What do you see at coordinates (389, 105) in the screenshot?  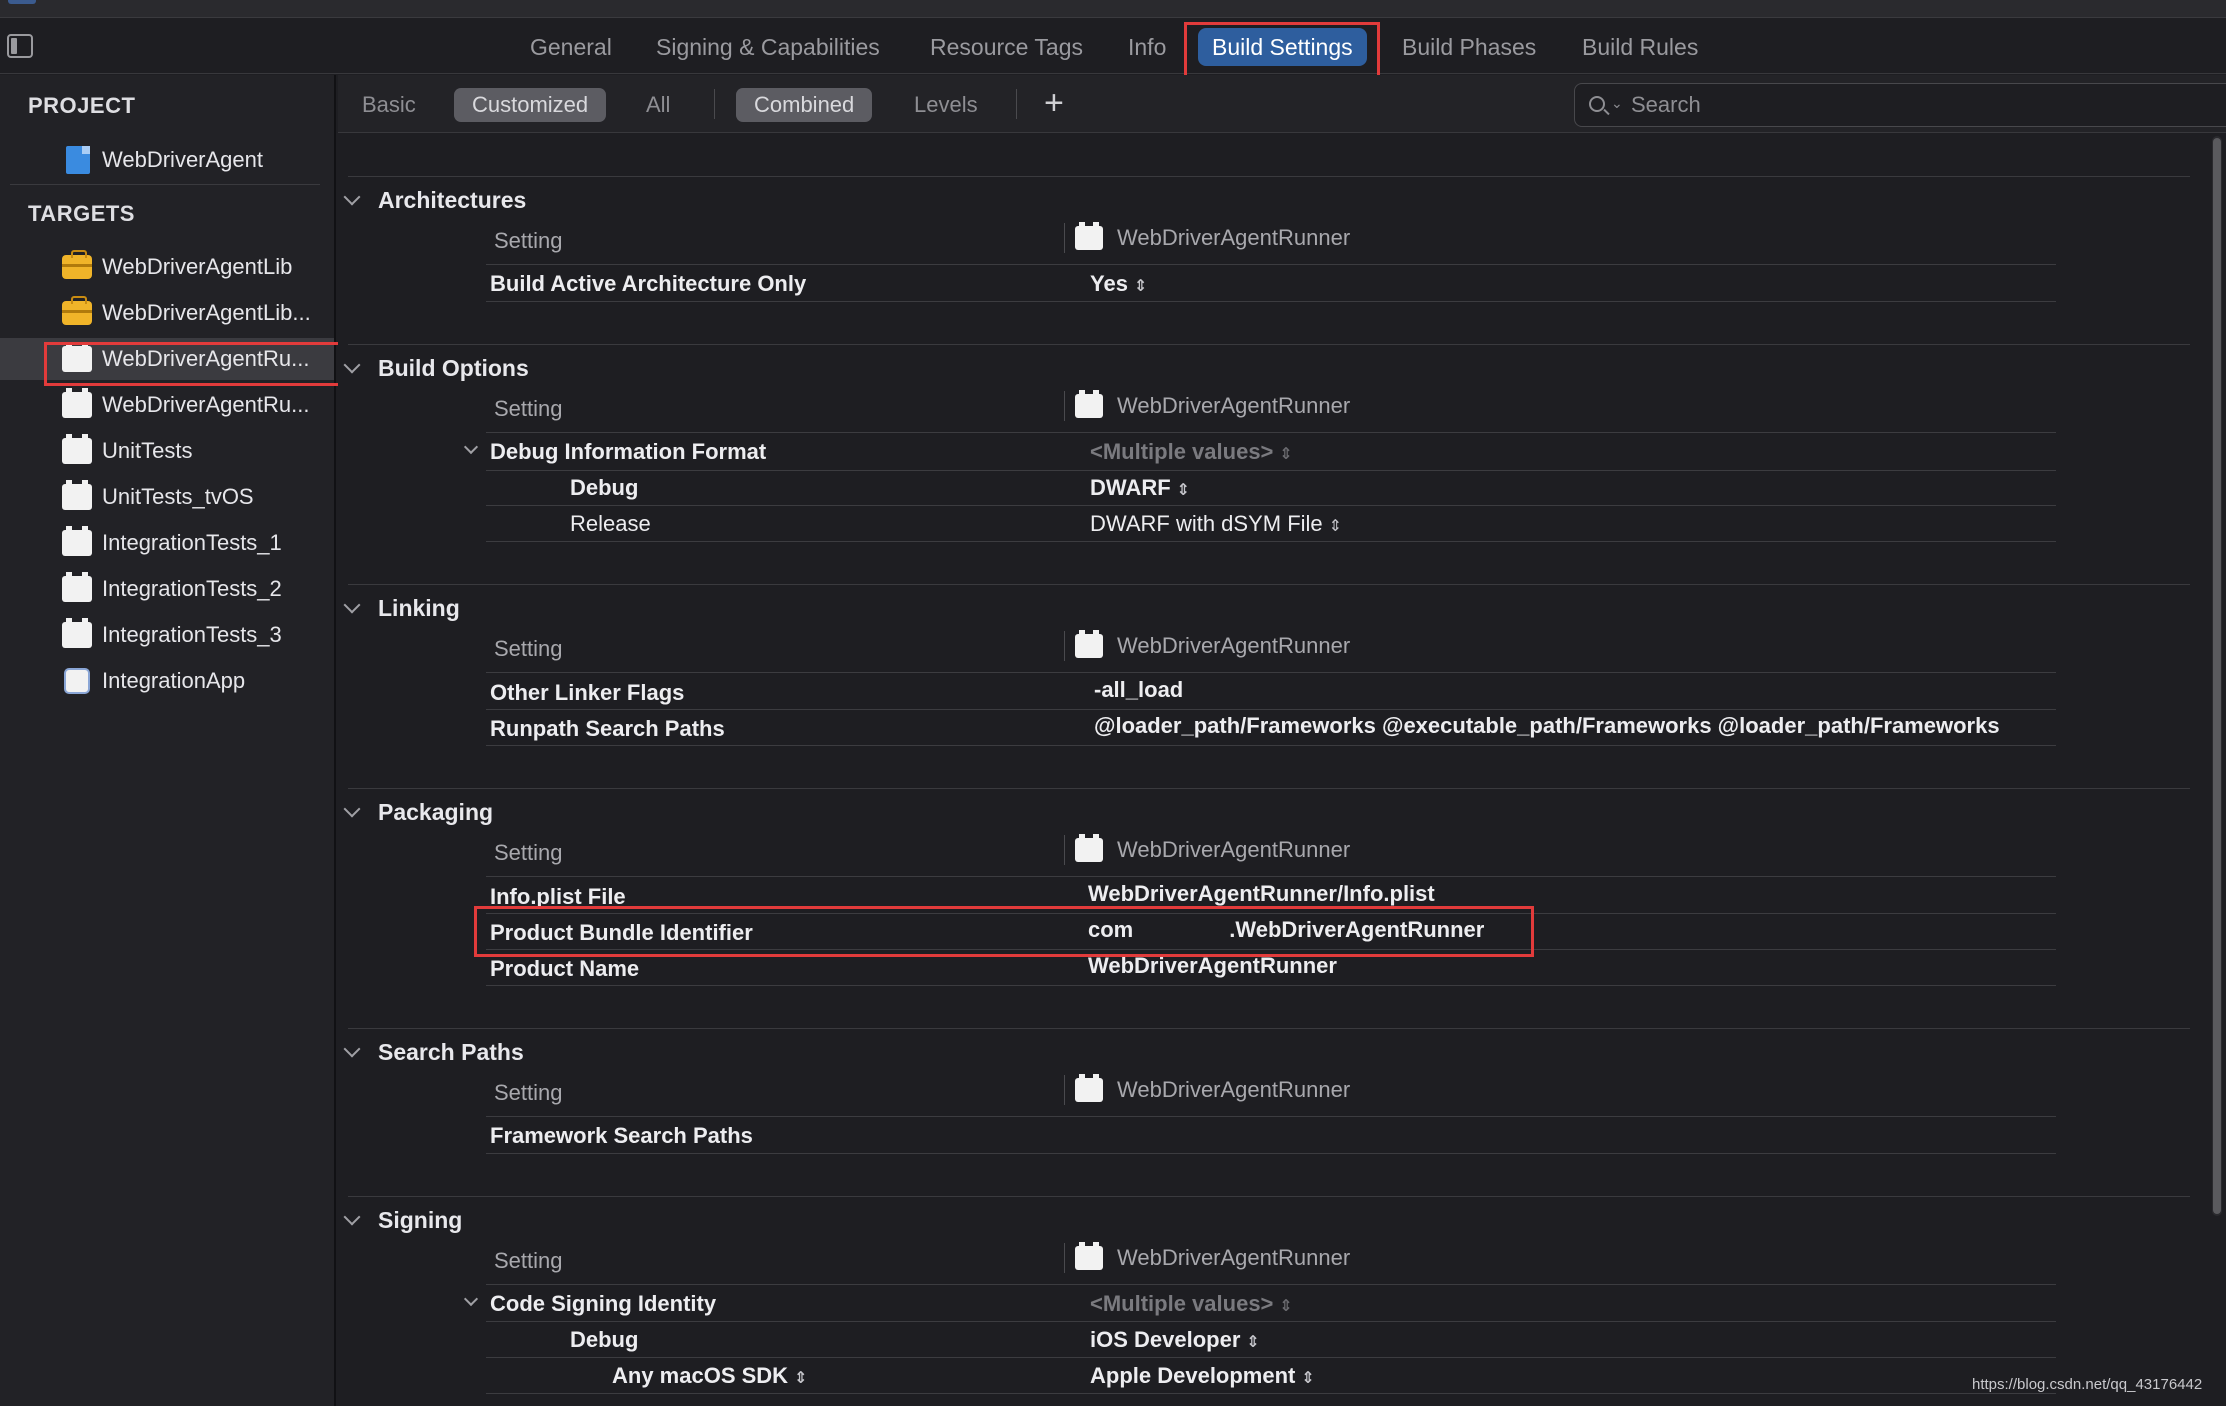 I see `filter-basic-button: Basic` at bounding box center [389, 105].